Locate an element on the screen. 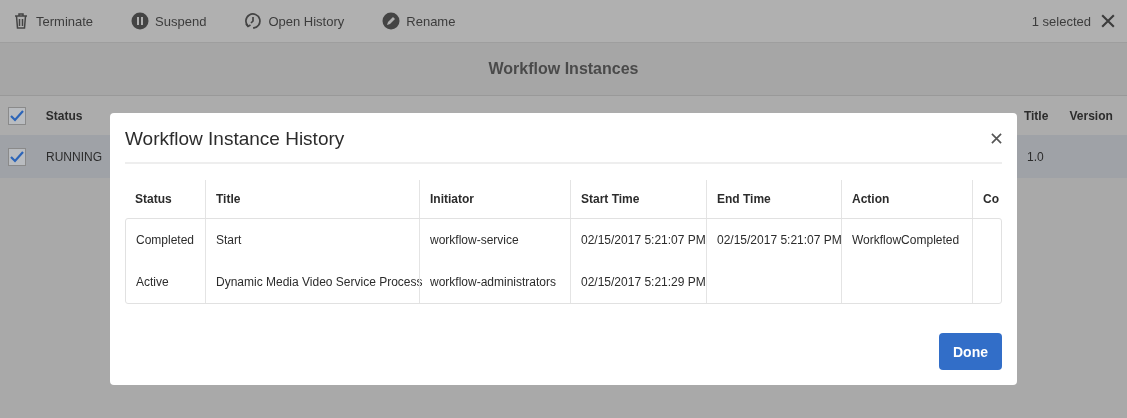 The image size is (1127, 418). table-cell: Active is located at coordinates (152, 282).